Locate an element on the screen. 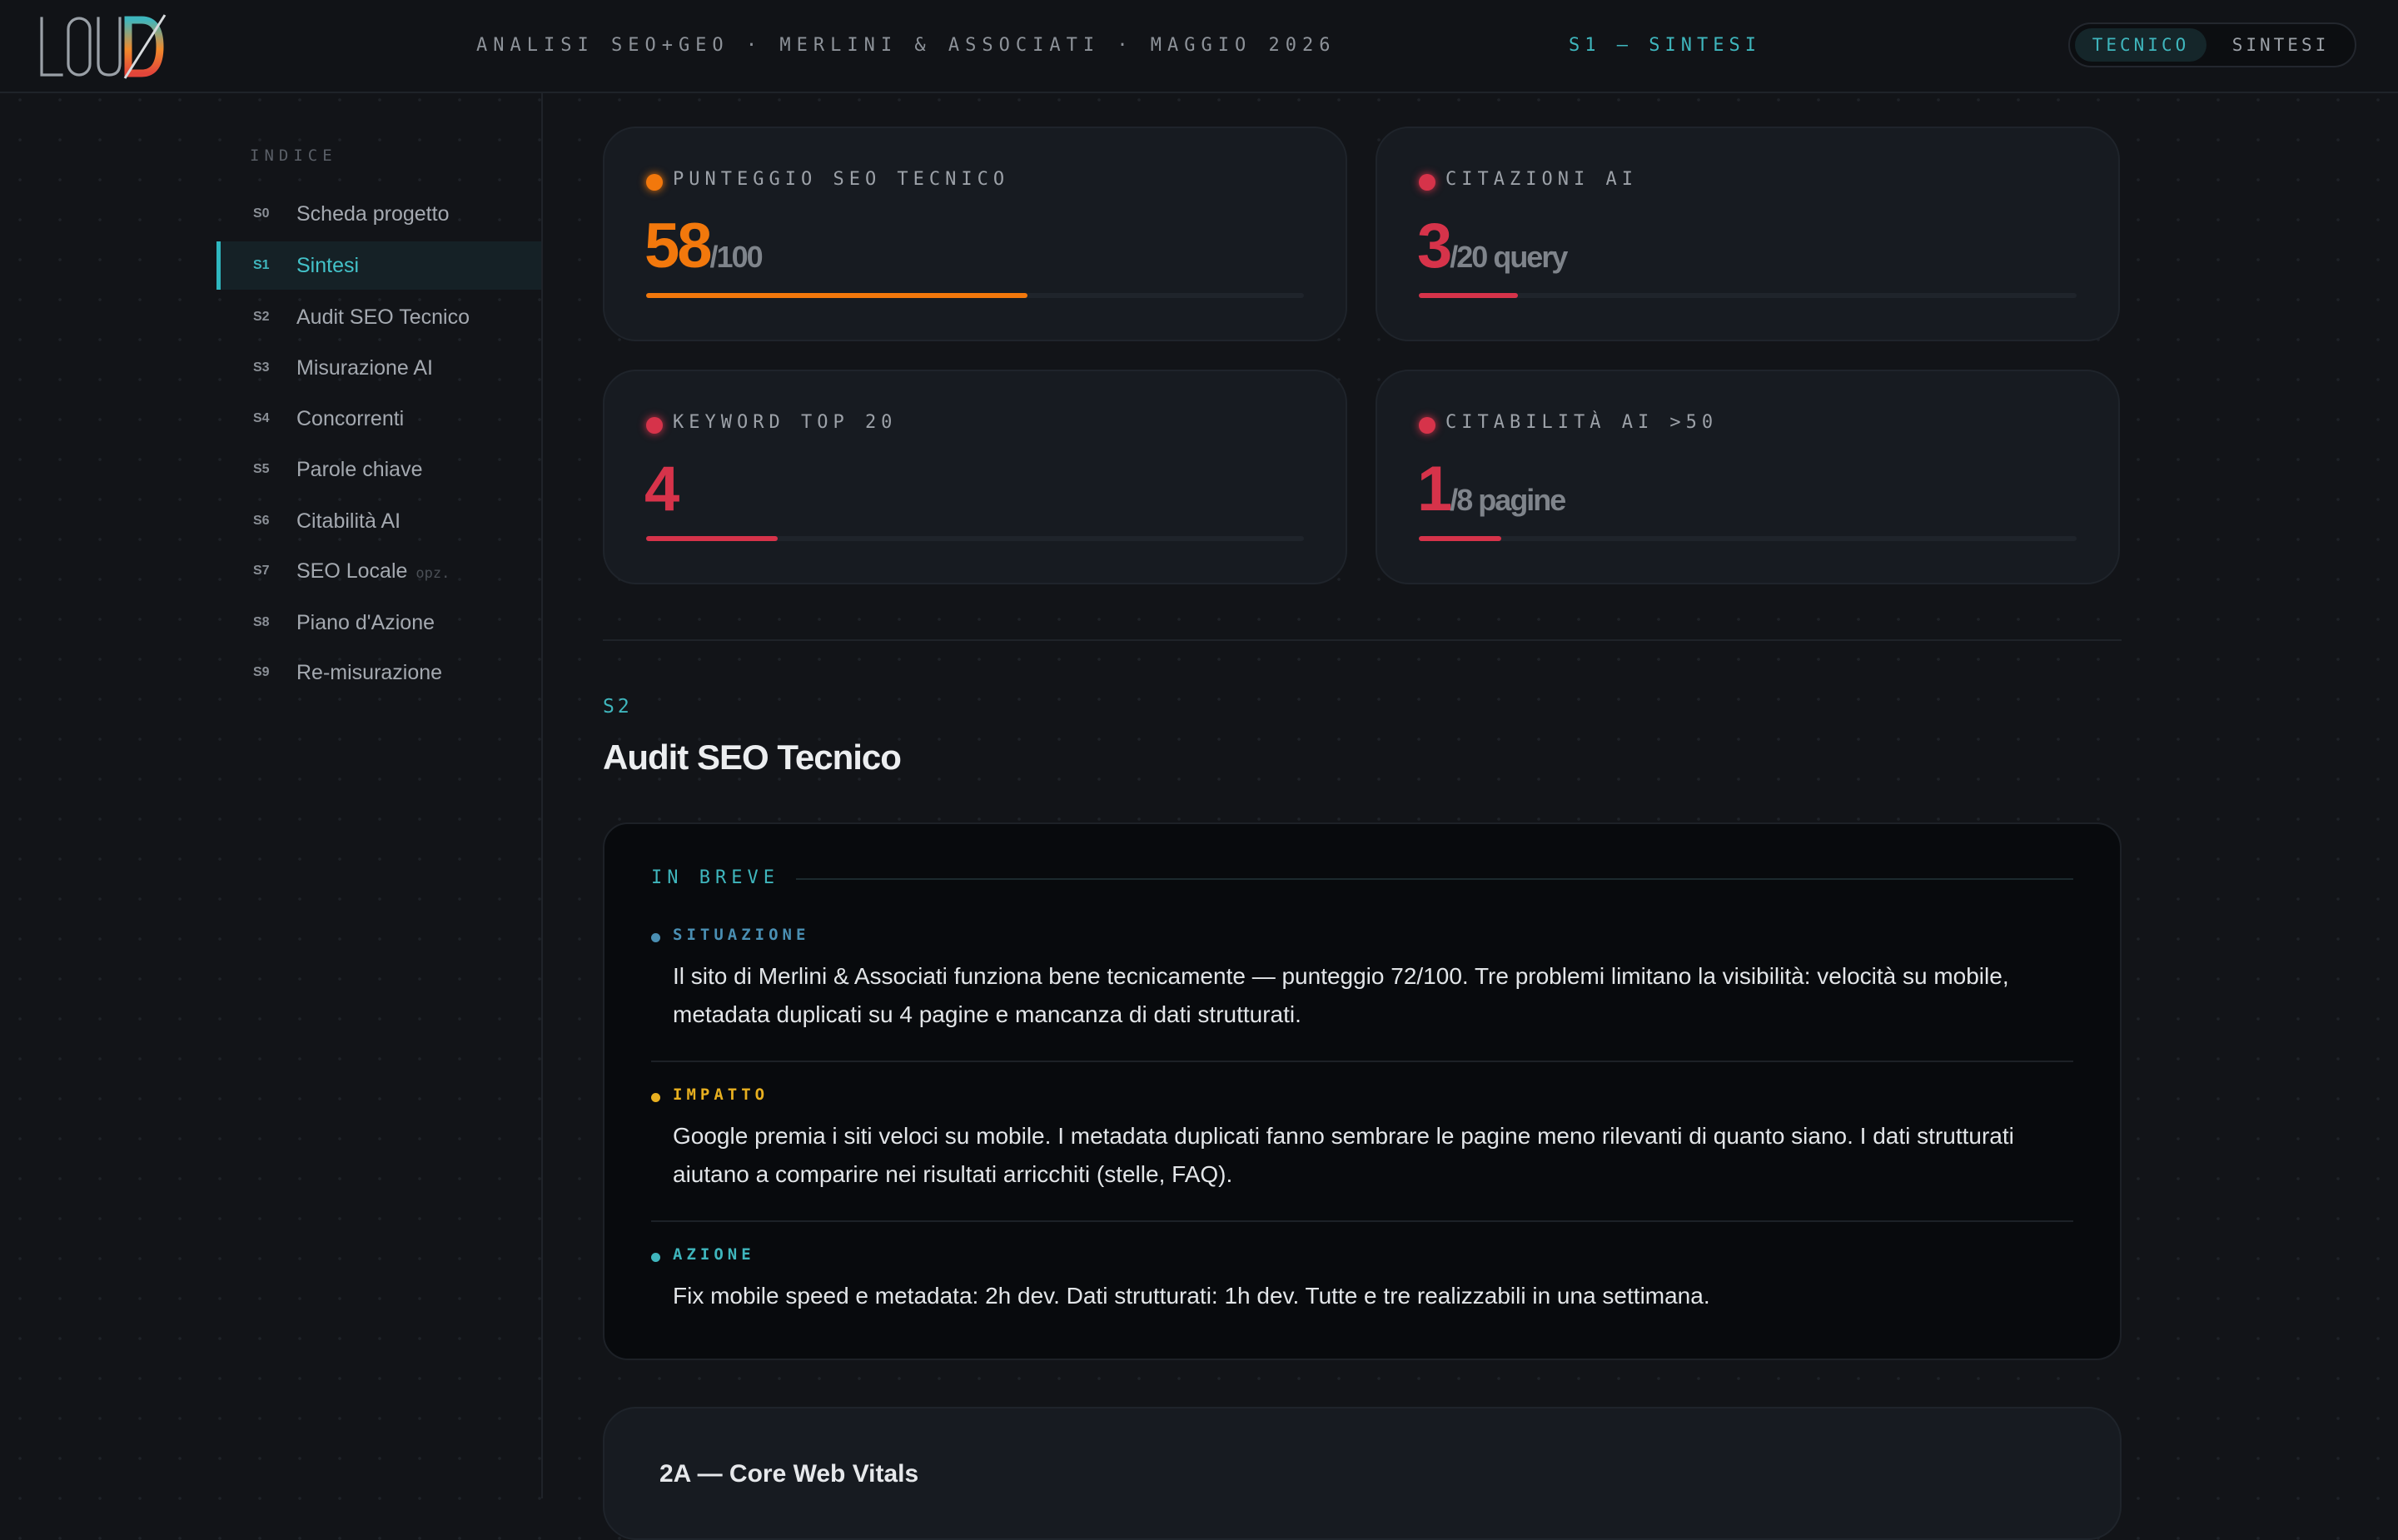 The image size is (2398, 1540). stat-value: 4 is located at coordinates (661, 489).